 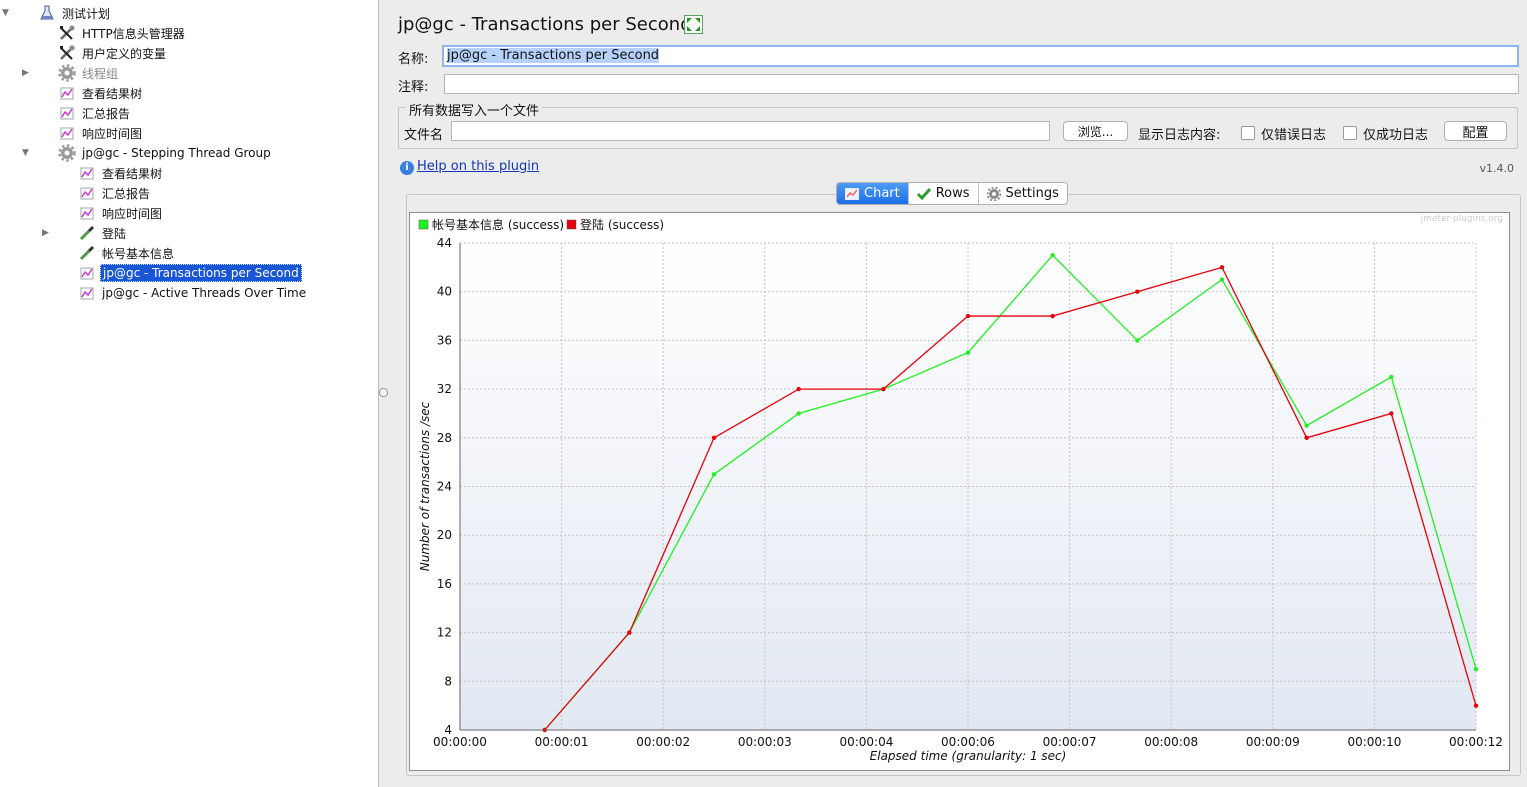 What do you see at coordinates (1023, 193) in the screenshot?
I see `tab-settings: Settings` at bounding box center [1023, 193].